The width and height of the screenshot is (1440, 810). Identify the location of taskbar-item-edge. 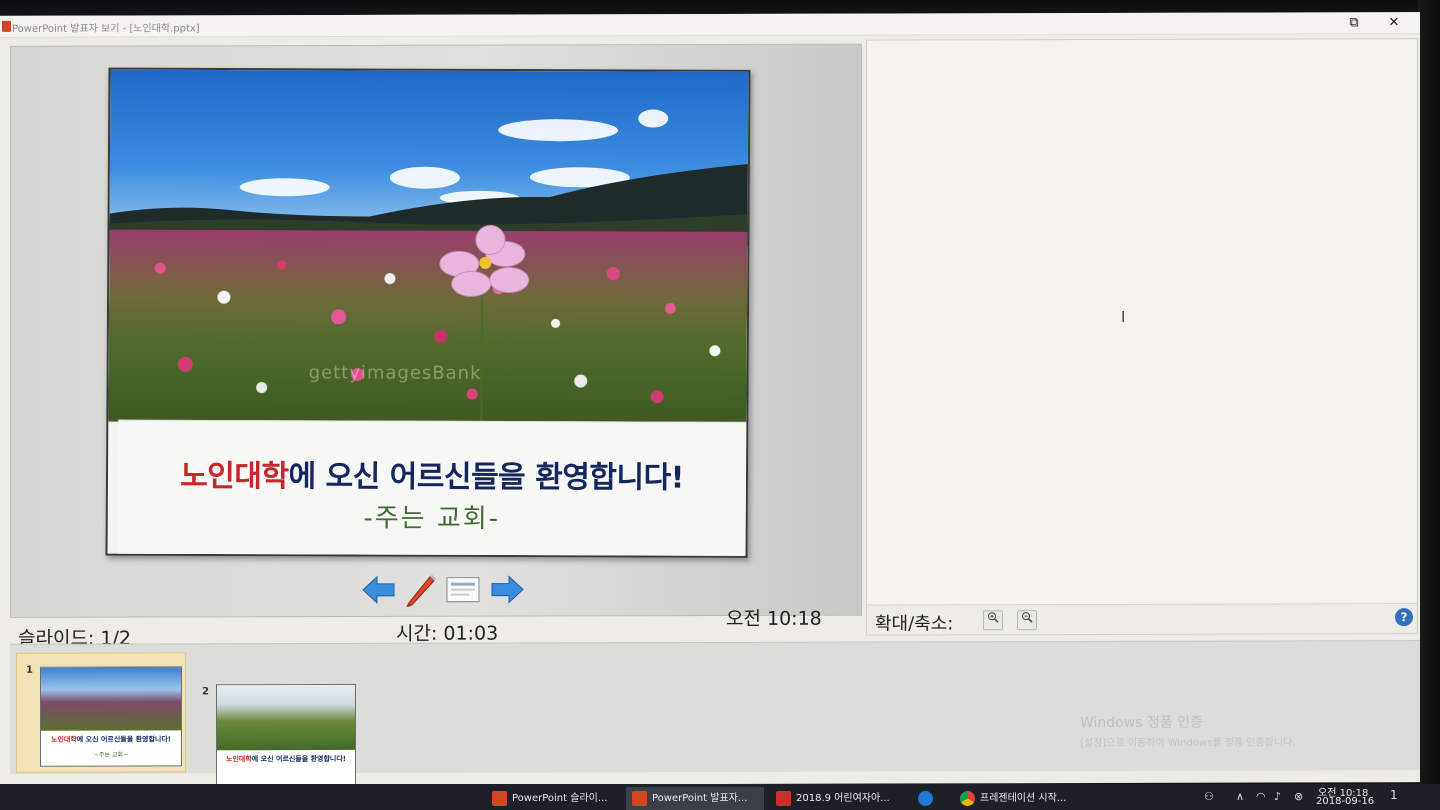
(929, 798).